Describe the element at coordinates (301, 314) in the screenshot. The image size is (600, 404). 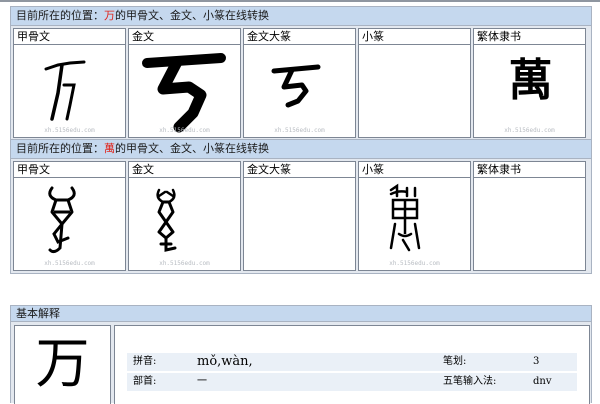
I see `panel-title: 基本解释` at that location.